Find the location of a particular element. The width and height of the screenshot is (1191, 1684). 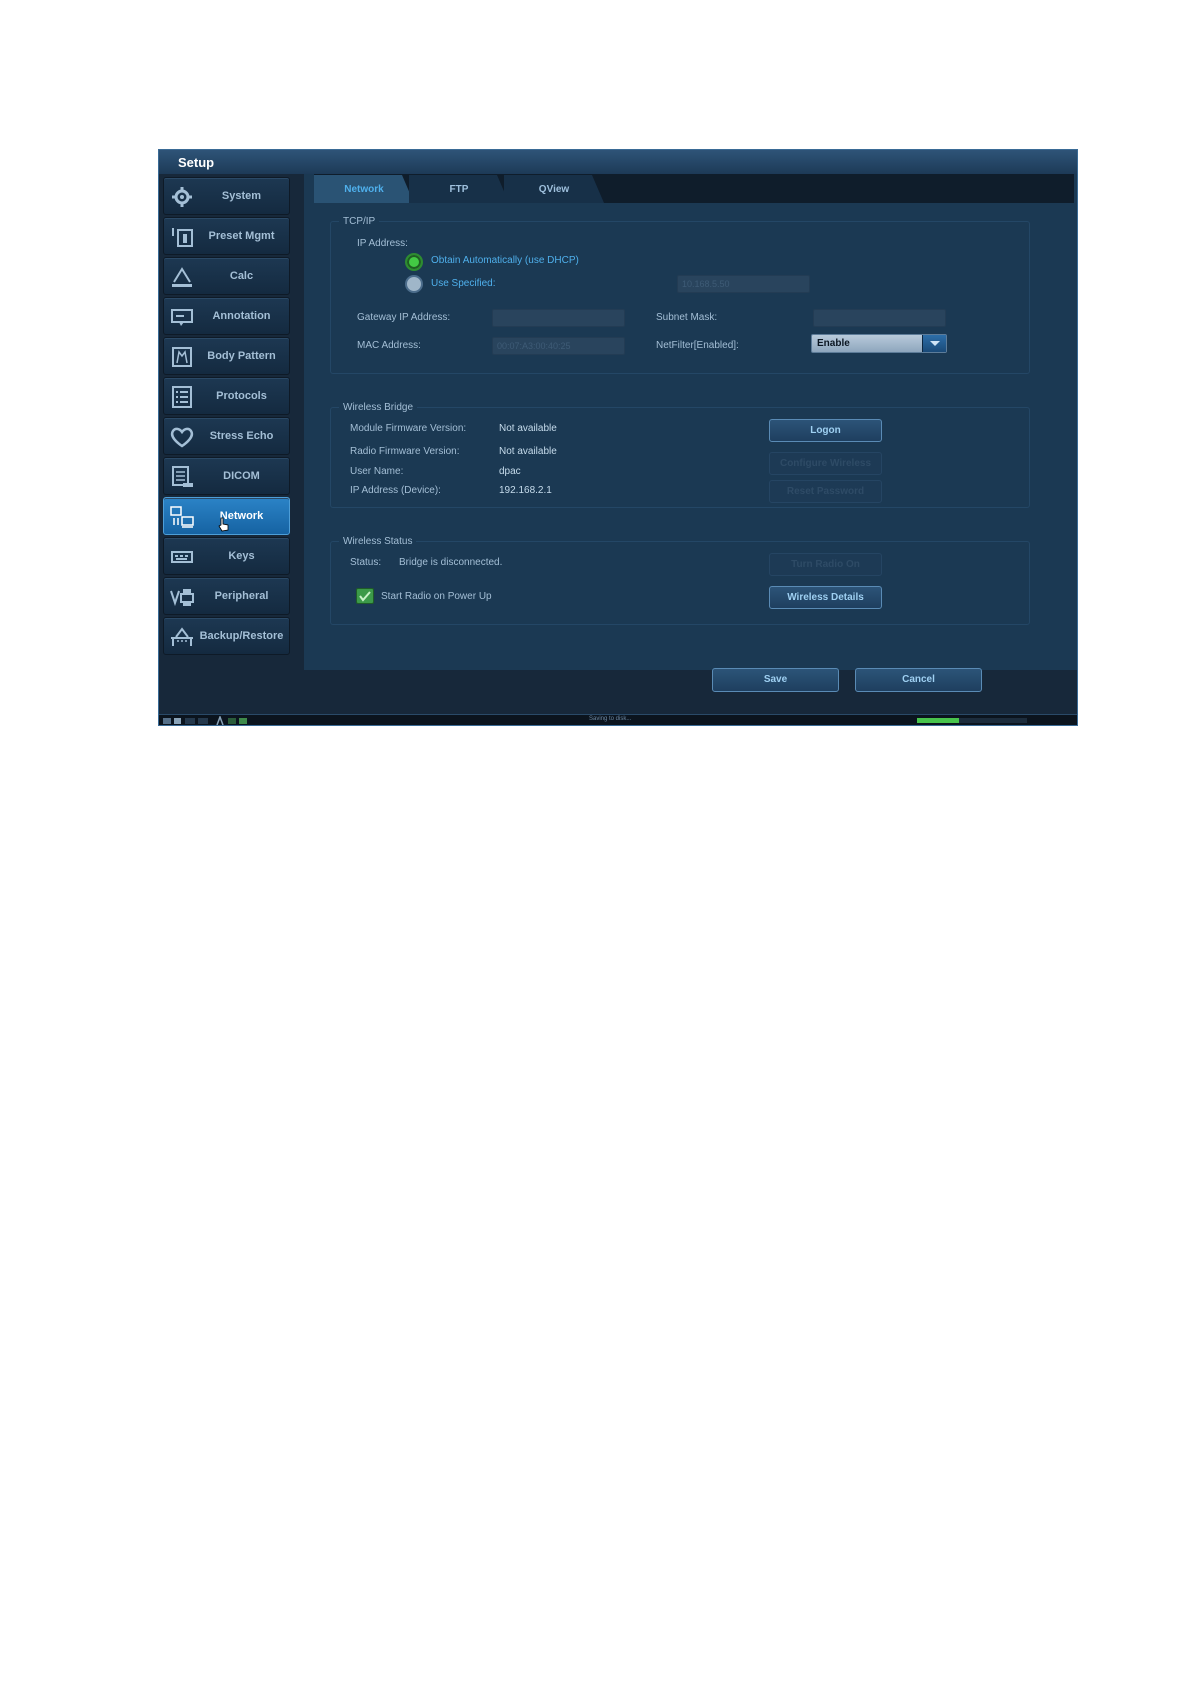

calc-icon is located at coordinates (182, 277).